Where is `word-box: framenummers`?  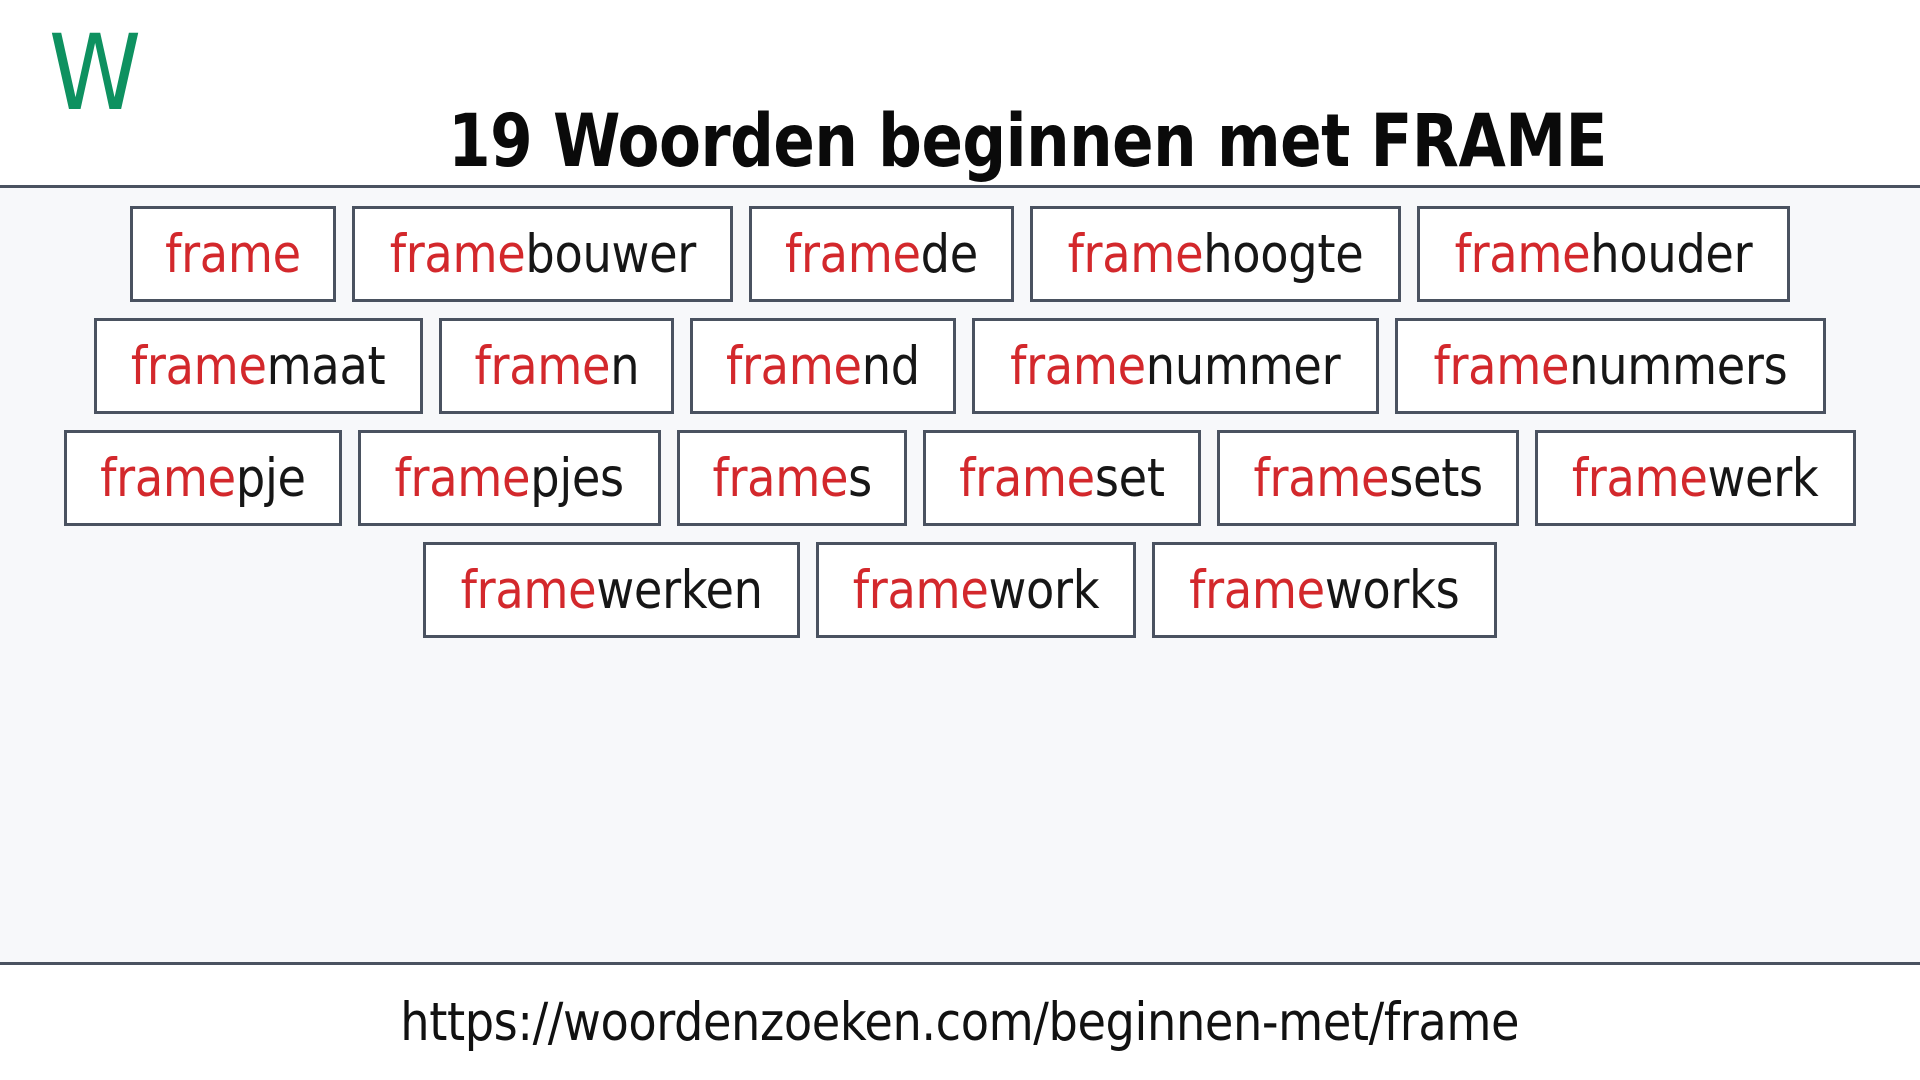
word-box: framenummers is located at coordinates (1610, 366).